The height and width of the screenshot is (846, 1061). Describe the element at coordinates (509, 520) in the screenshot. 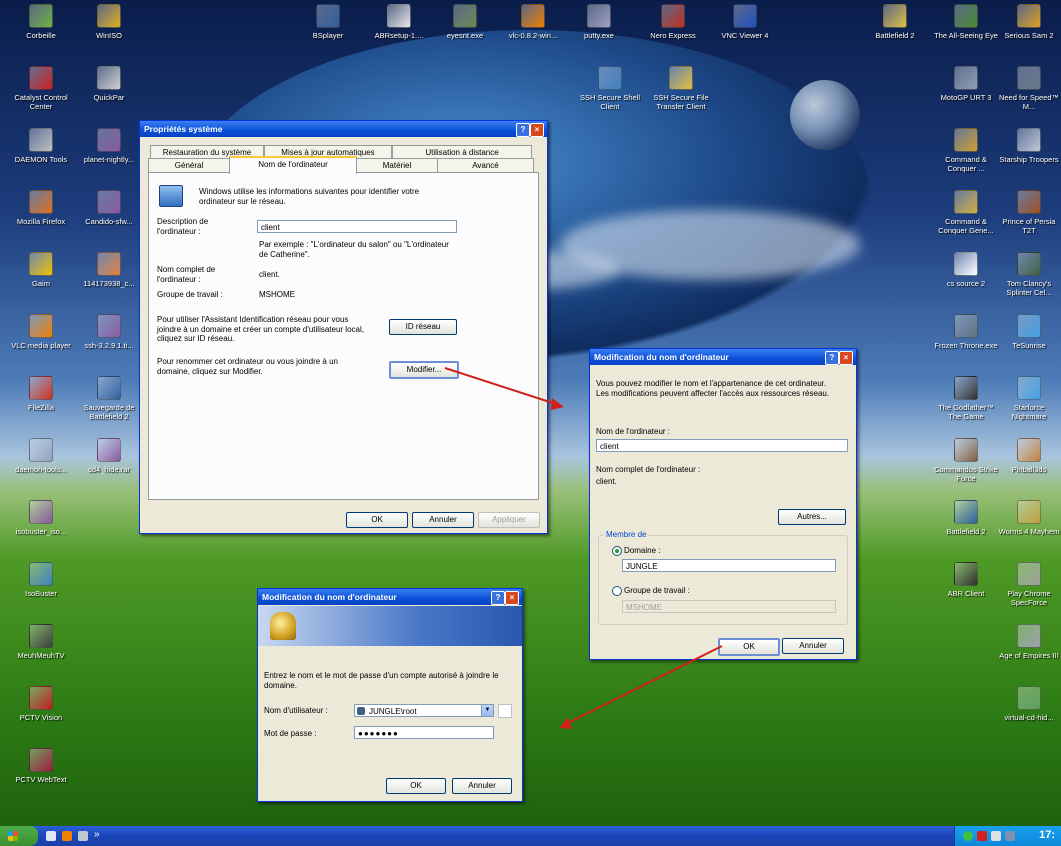

I see `apply-button: Appliquer` at that location.